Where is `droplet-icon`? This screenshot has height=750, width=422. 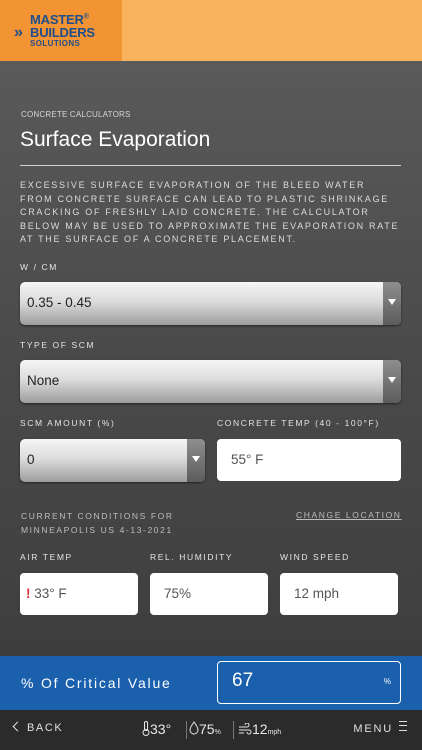
droplet-icon is located at coordinates (194, 728).